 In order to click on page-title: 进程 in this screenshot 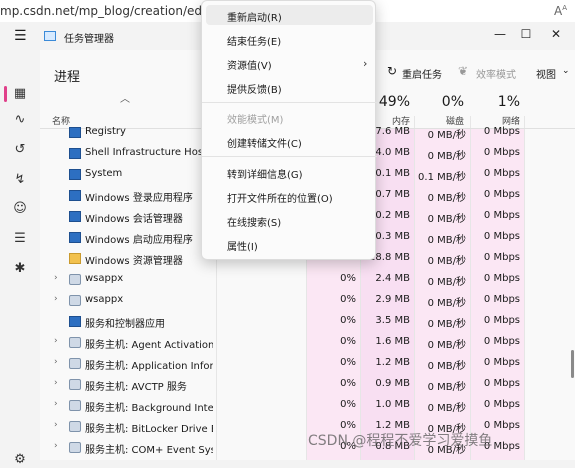, I will do `click(67, 77)`.